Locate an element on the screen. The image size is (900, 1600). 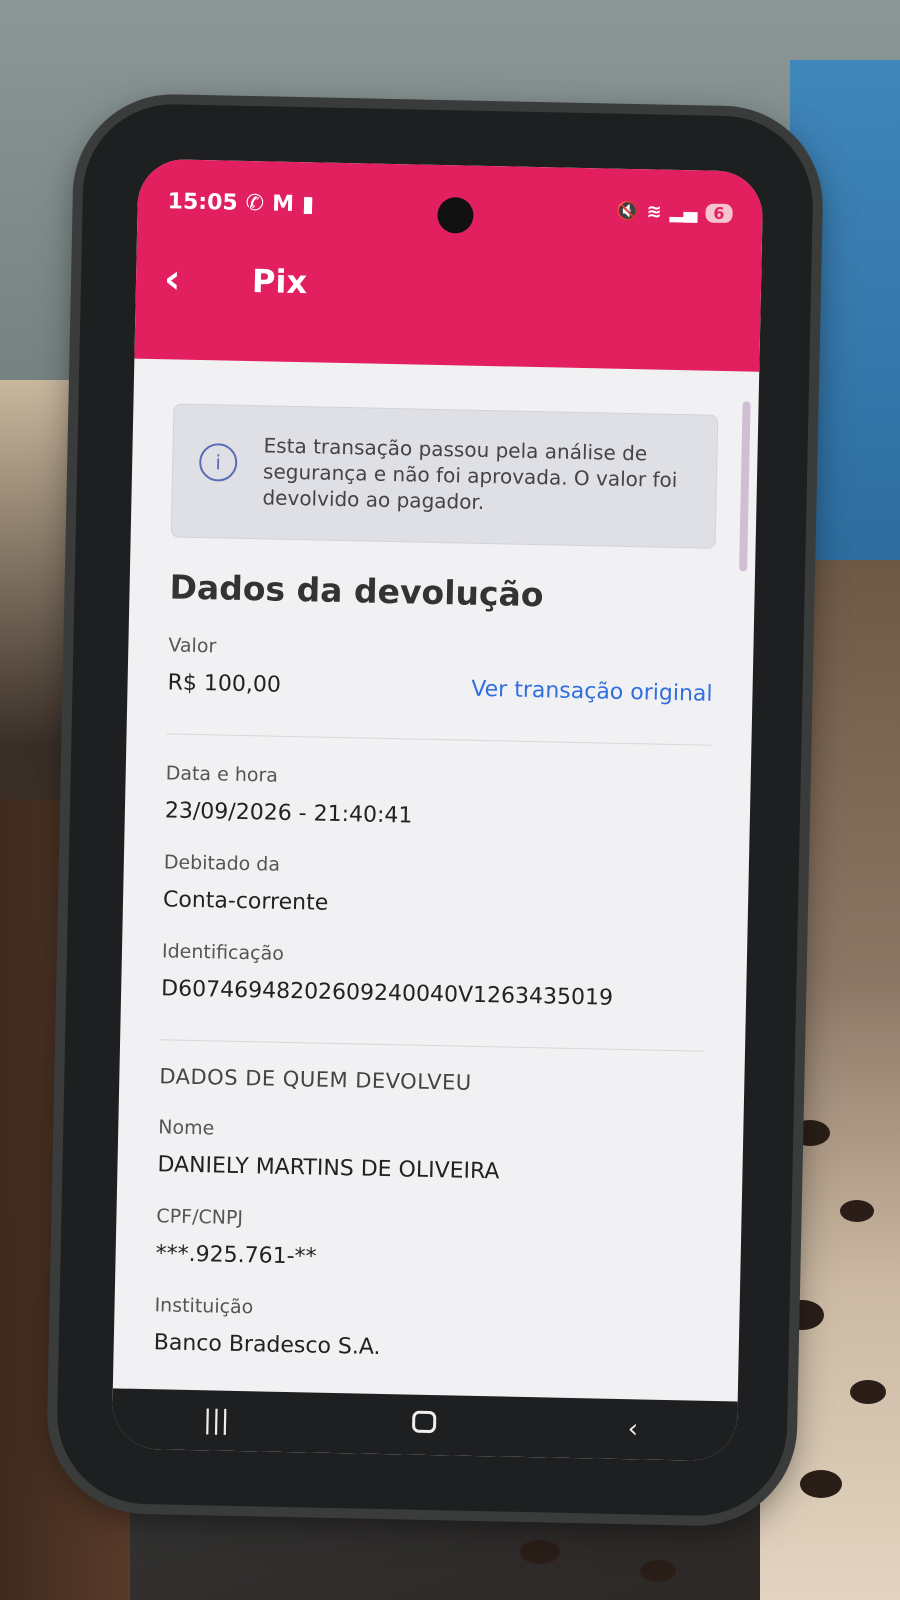
app-header: 15:05 ✆ M ▮ 🔇 ≋ ▂▄ 6 ‹ Pix is located at coordinates (449, 265).